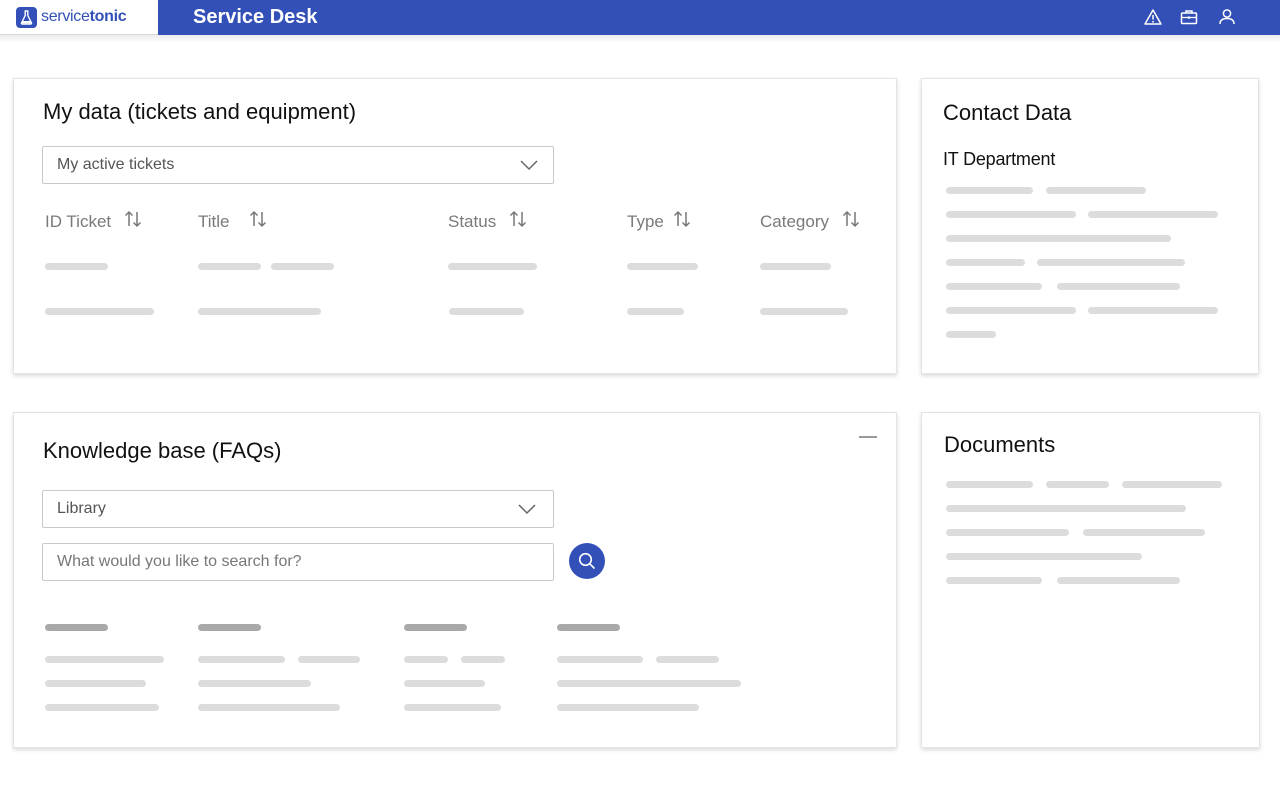 The width and height of the screenshot is (1280, 800). What do you see at coordinates (645, 221) in the screenshot?
I see `column-label: Type` at bounding box center [645, 221].